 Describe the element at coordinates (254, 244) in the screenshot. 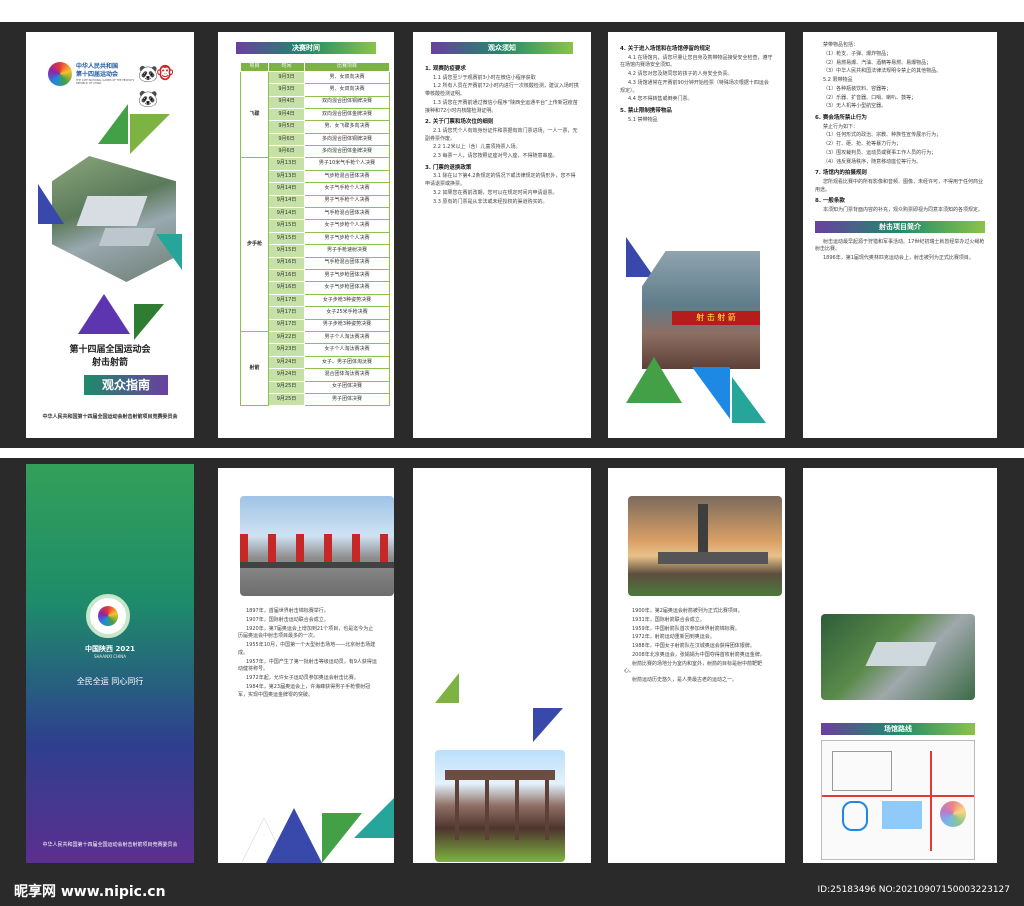

I see `group-cell: 步手枪` at that location.